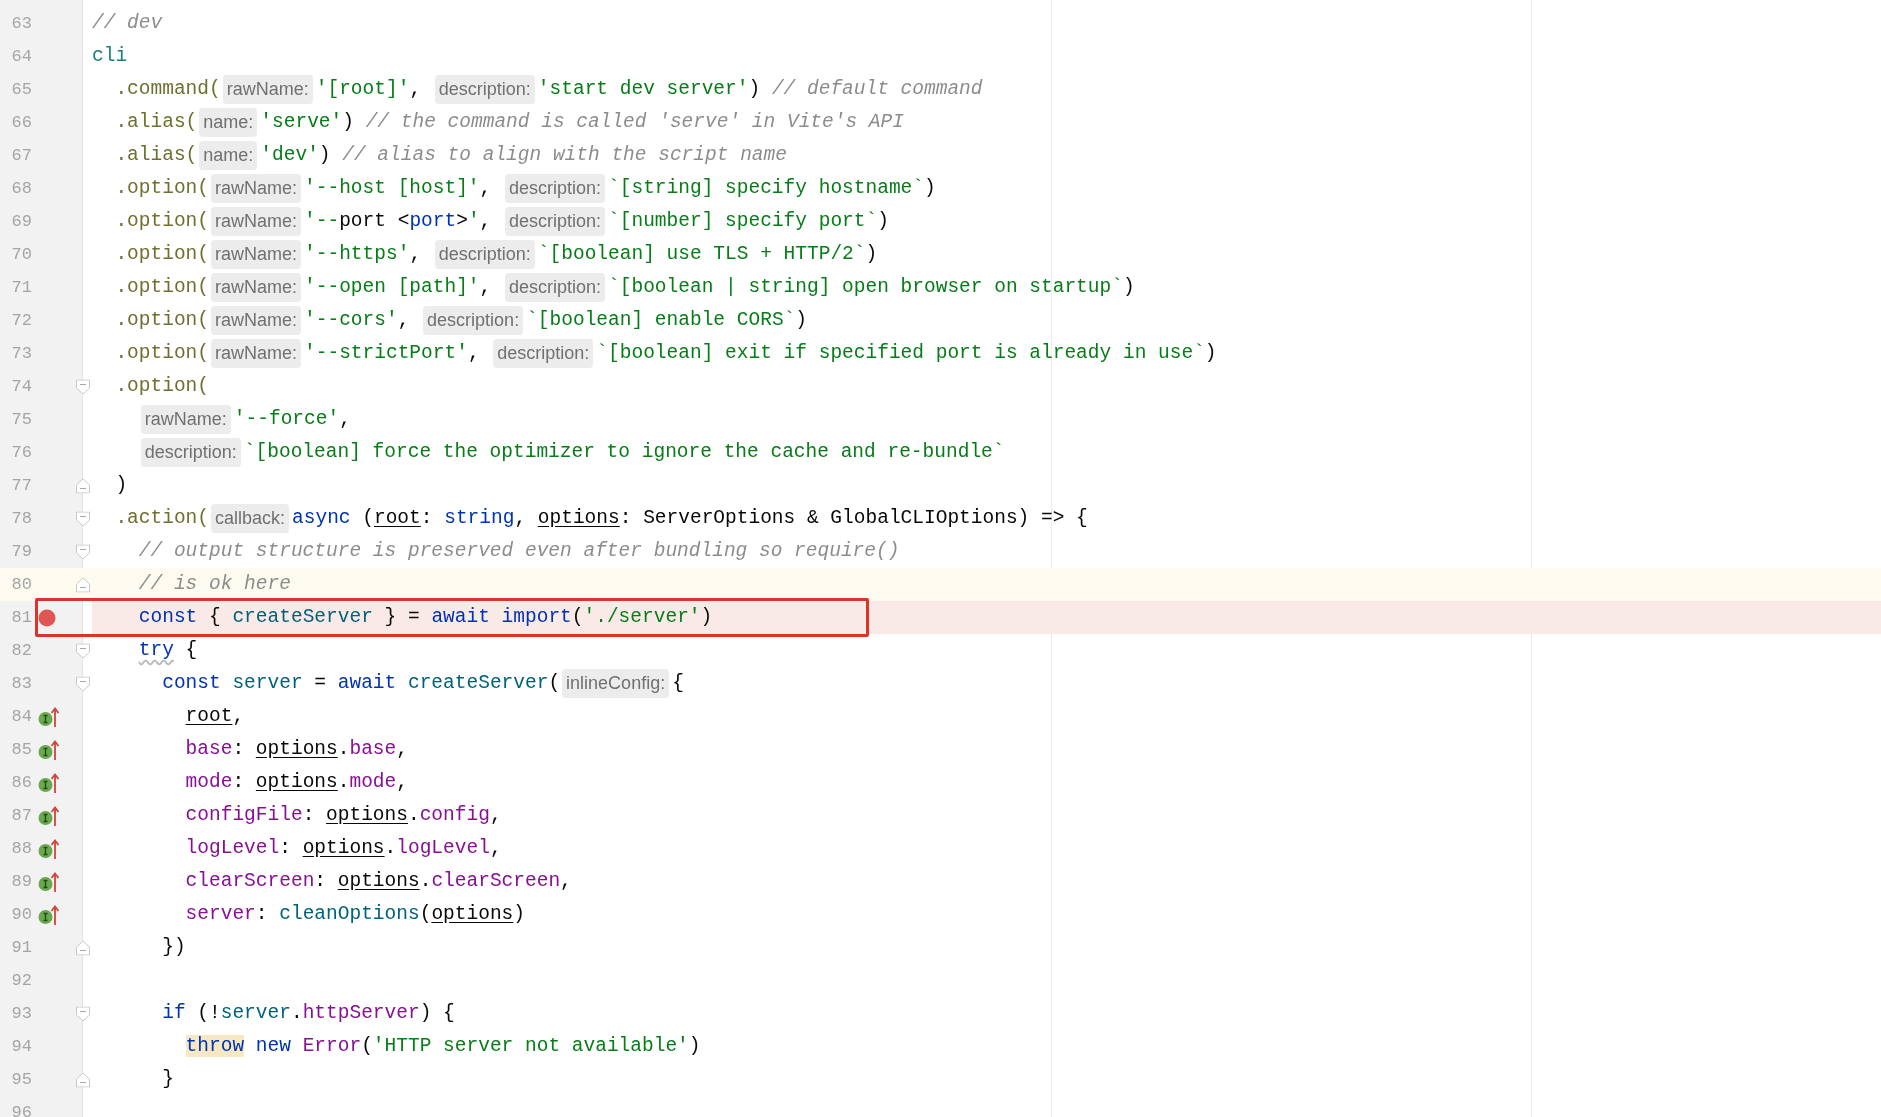 The height and width of the screenshot is (1117, 1881). What do you see at coordinates (21, 155) in the screenshot?
I see `line-number: 67` at bounding box center [21, 155].